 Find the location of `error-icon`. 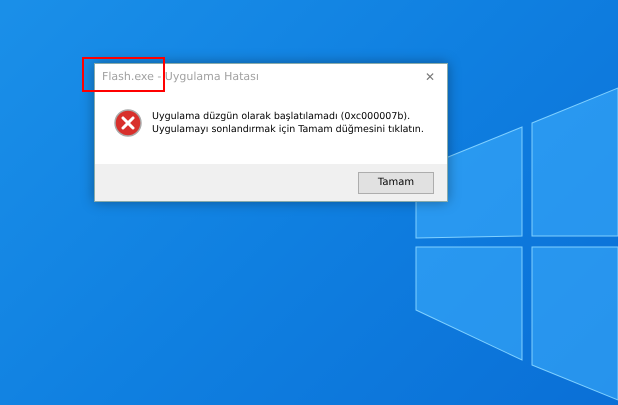

error-icon is located at coordinates (128, 122).